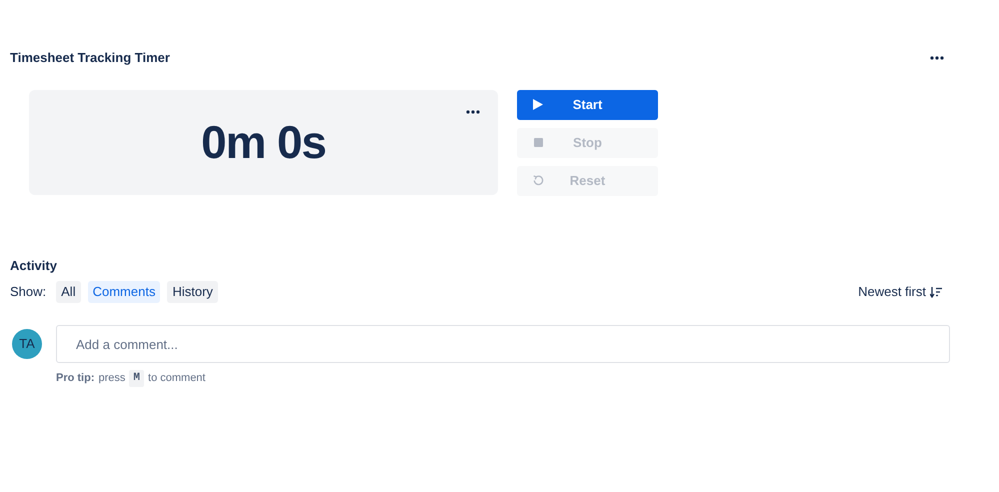 The image size is (999, 492). Describe the element at coordinates (538, 104) in the screenshot. I see `play-icon` at that location.